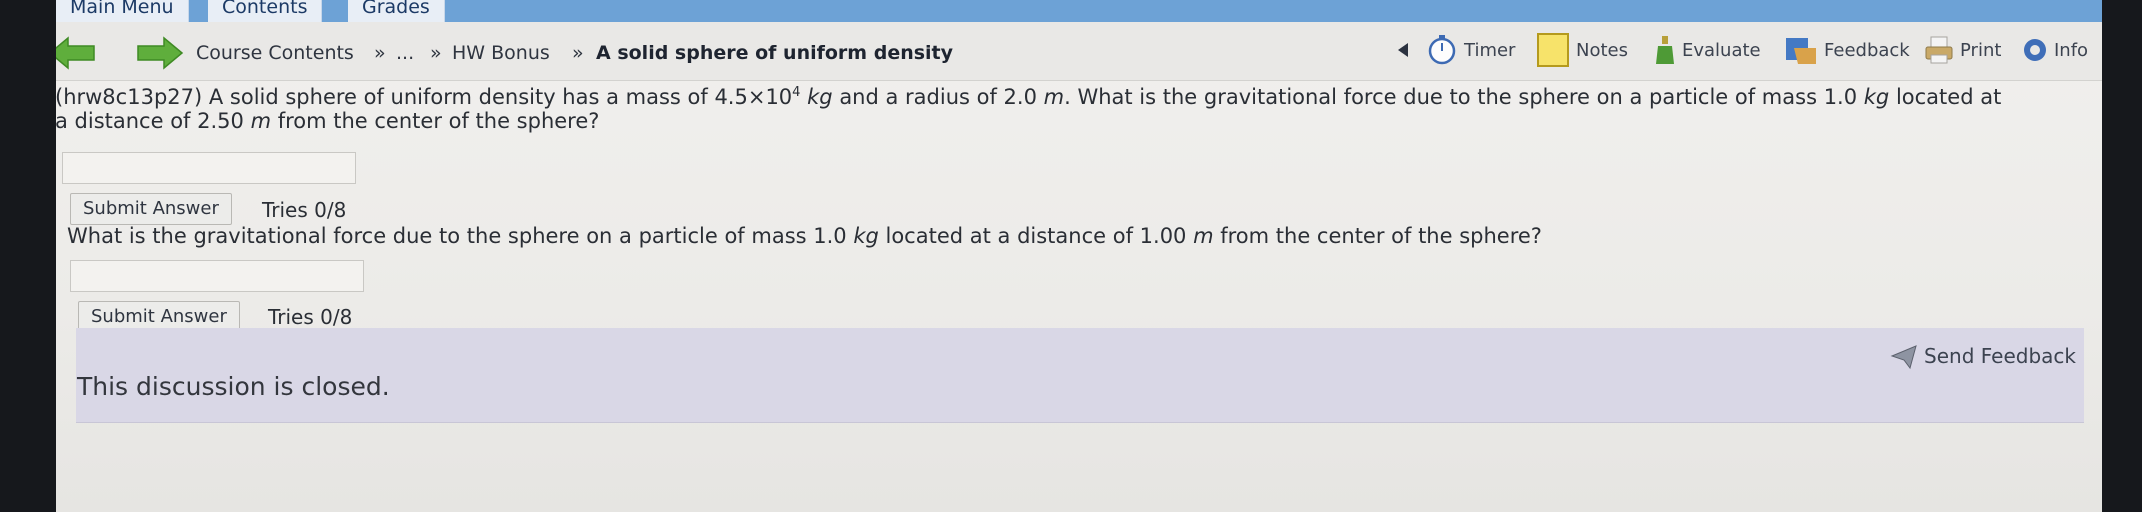 This screenshot has height=512, width=2142. What do you see at coordinates (77, 53) in the screenshot?
I see `back-arrow-icon` at bounding box center [77, 53].